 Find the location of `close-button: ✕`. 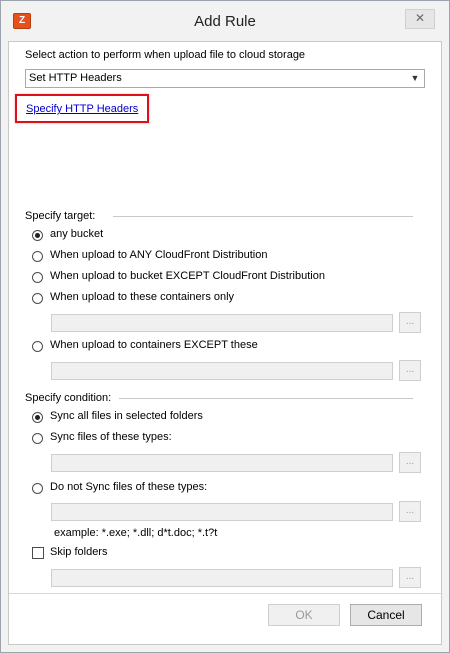

close-button: ✕ is located at coordinates (420, 19).